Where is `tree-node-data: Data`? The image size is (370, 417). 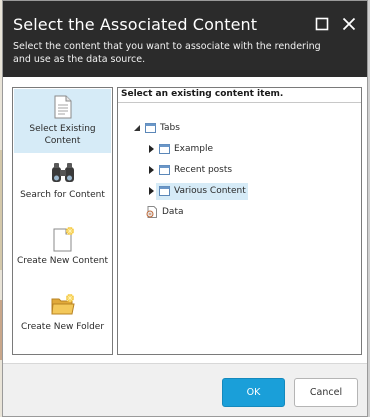 tree-node-data: Data is located at coordinates (165, 212).